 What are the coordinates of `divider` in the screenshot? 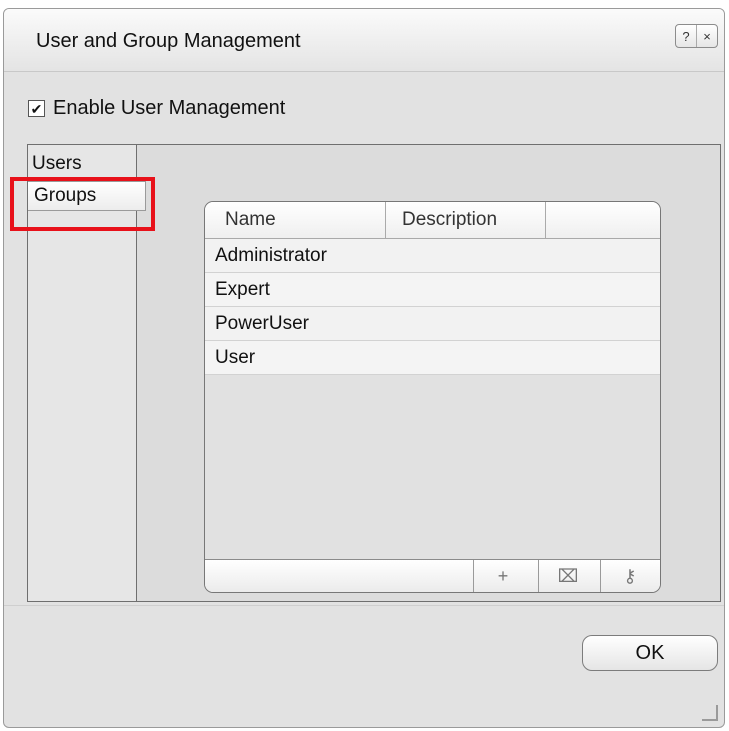 It's located at (364, 605).